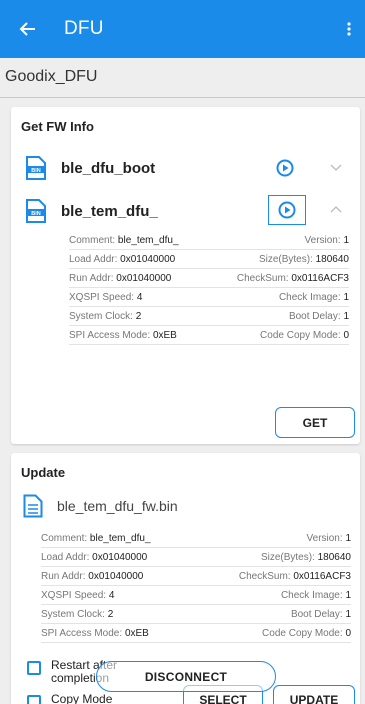 The image size is (365, 704). What do you see at coordinates (314, 694) in the screenshot?
I see `update-button: UPDATE` at bounding box center [314, 694].